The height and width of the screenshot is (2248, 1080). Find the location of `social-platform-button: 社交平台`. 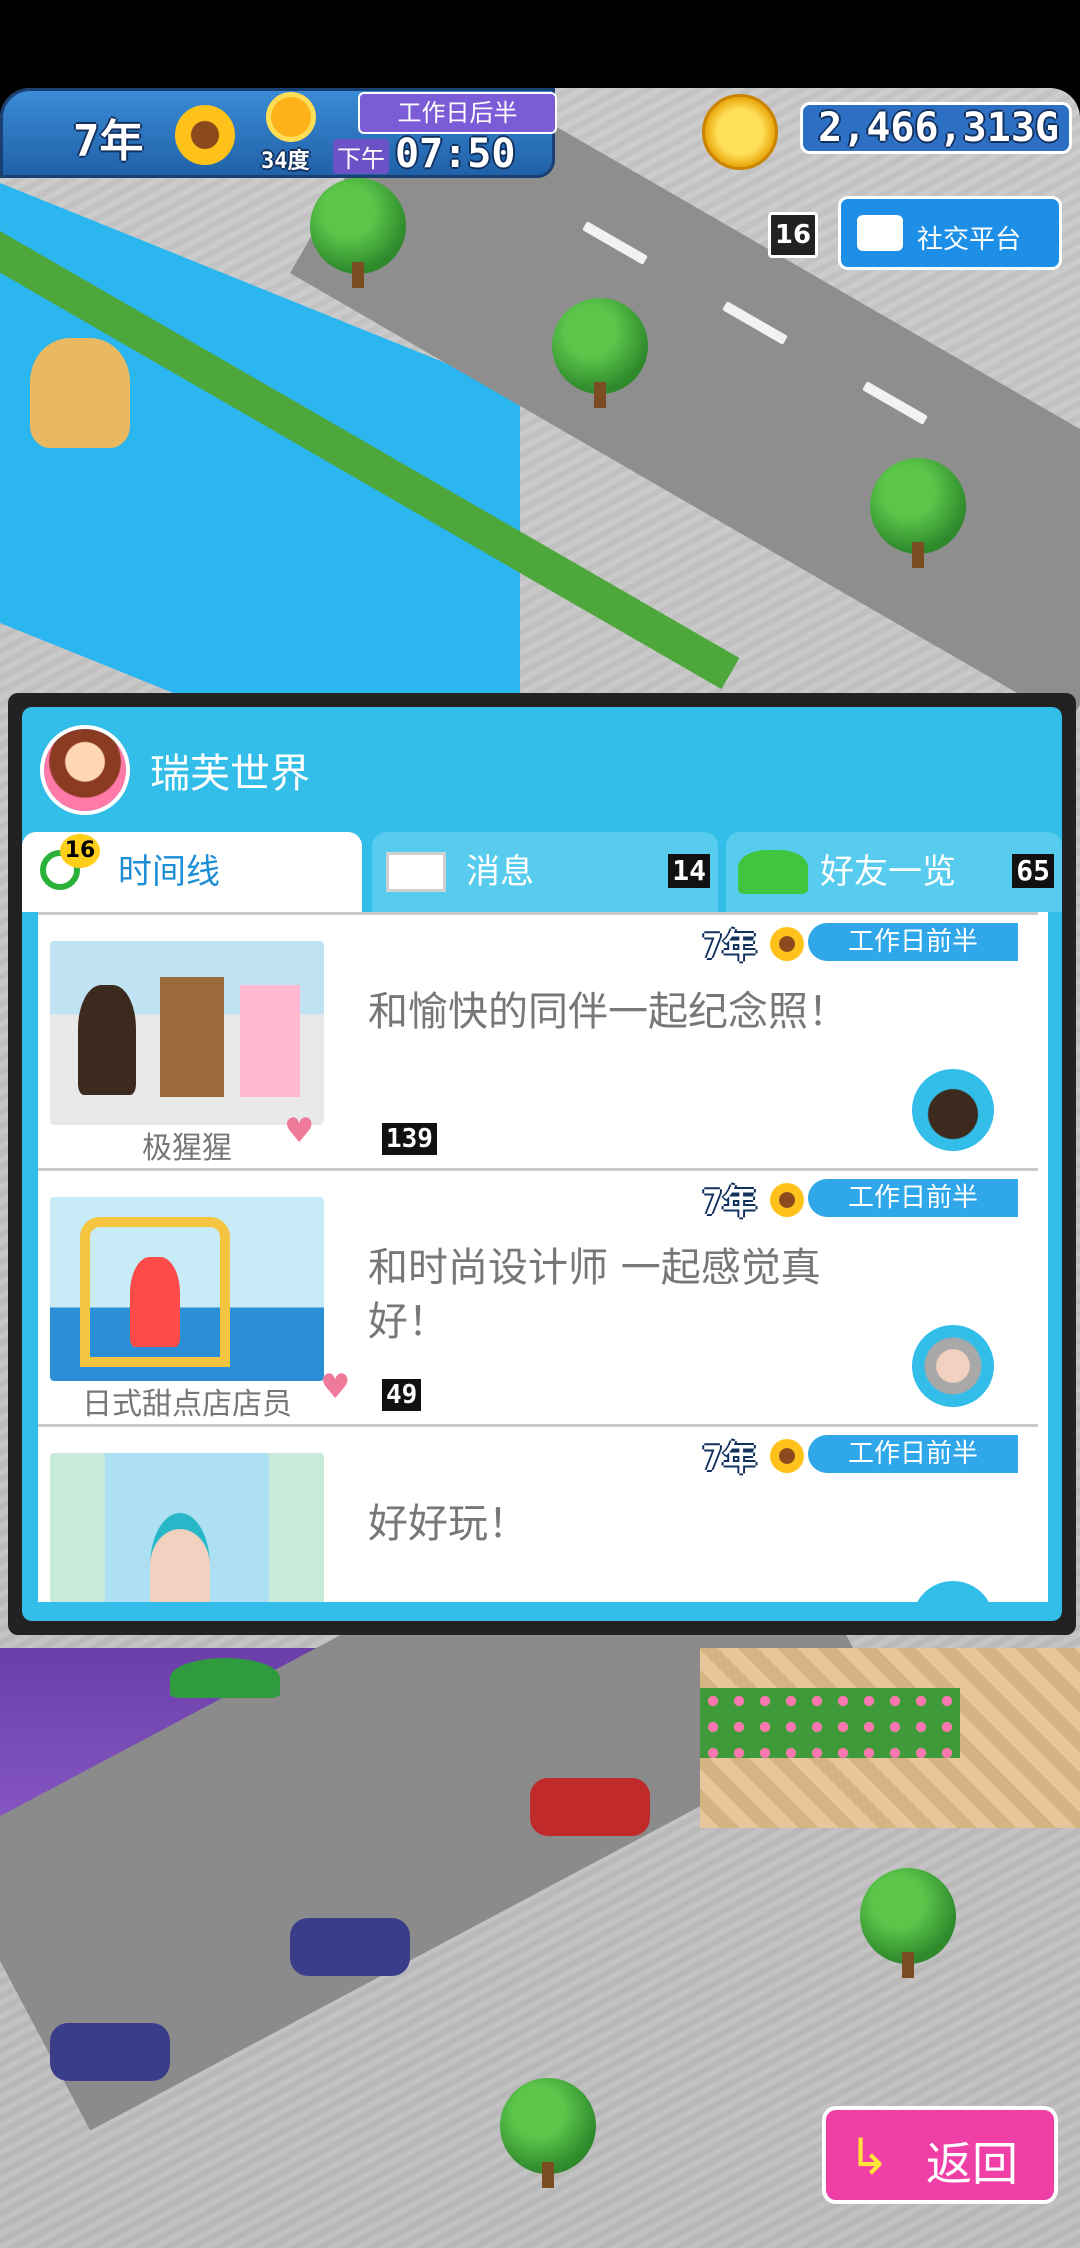

social-platform-button: 社交平台 is located at coordinates (950, 233).